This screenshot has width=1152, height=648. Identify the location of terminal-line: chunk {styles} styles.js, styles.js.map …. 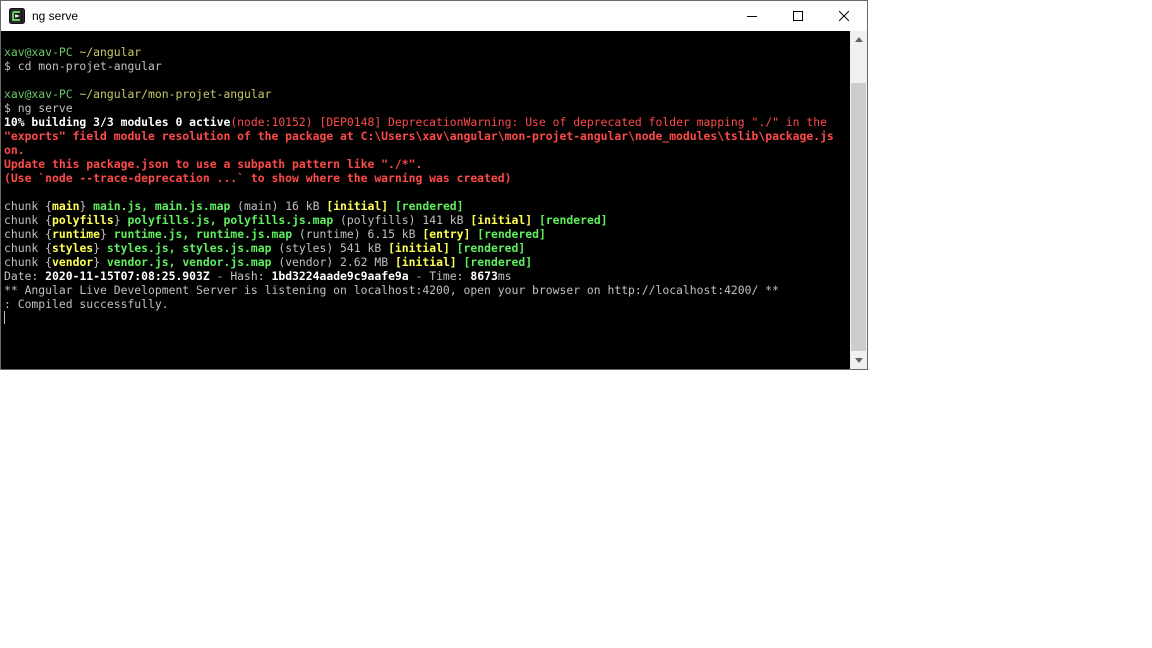
(419, 248).